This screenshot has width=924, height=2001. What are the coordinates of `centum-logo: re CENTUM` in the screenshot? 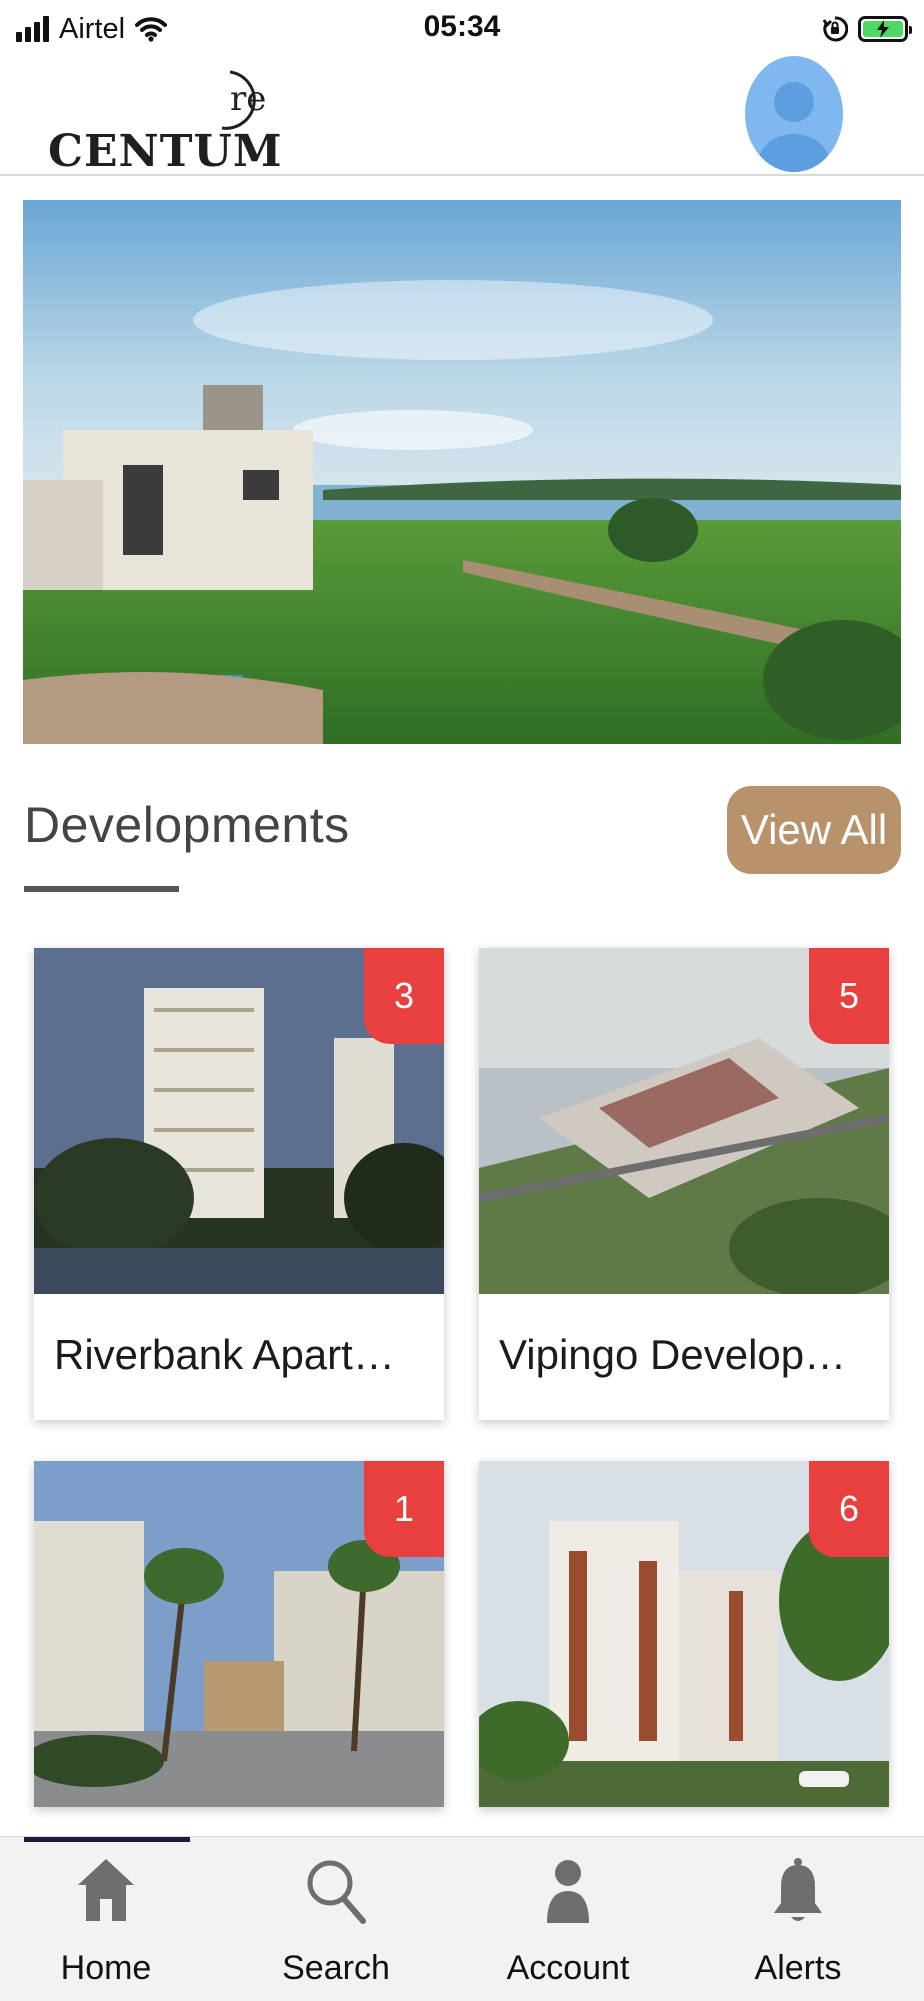 It's located at (165, 121).